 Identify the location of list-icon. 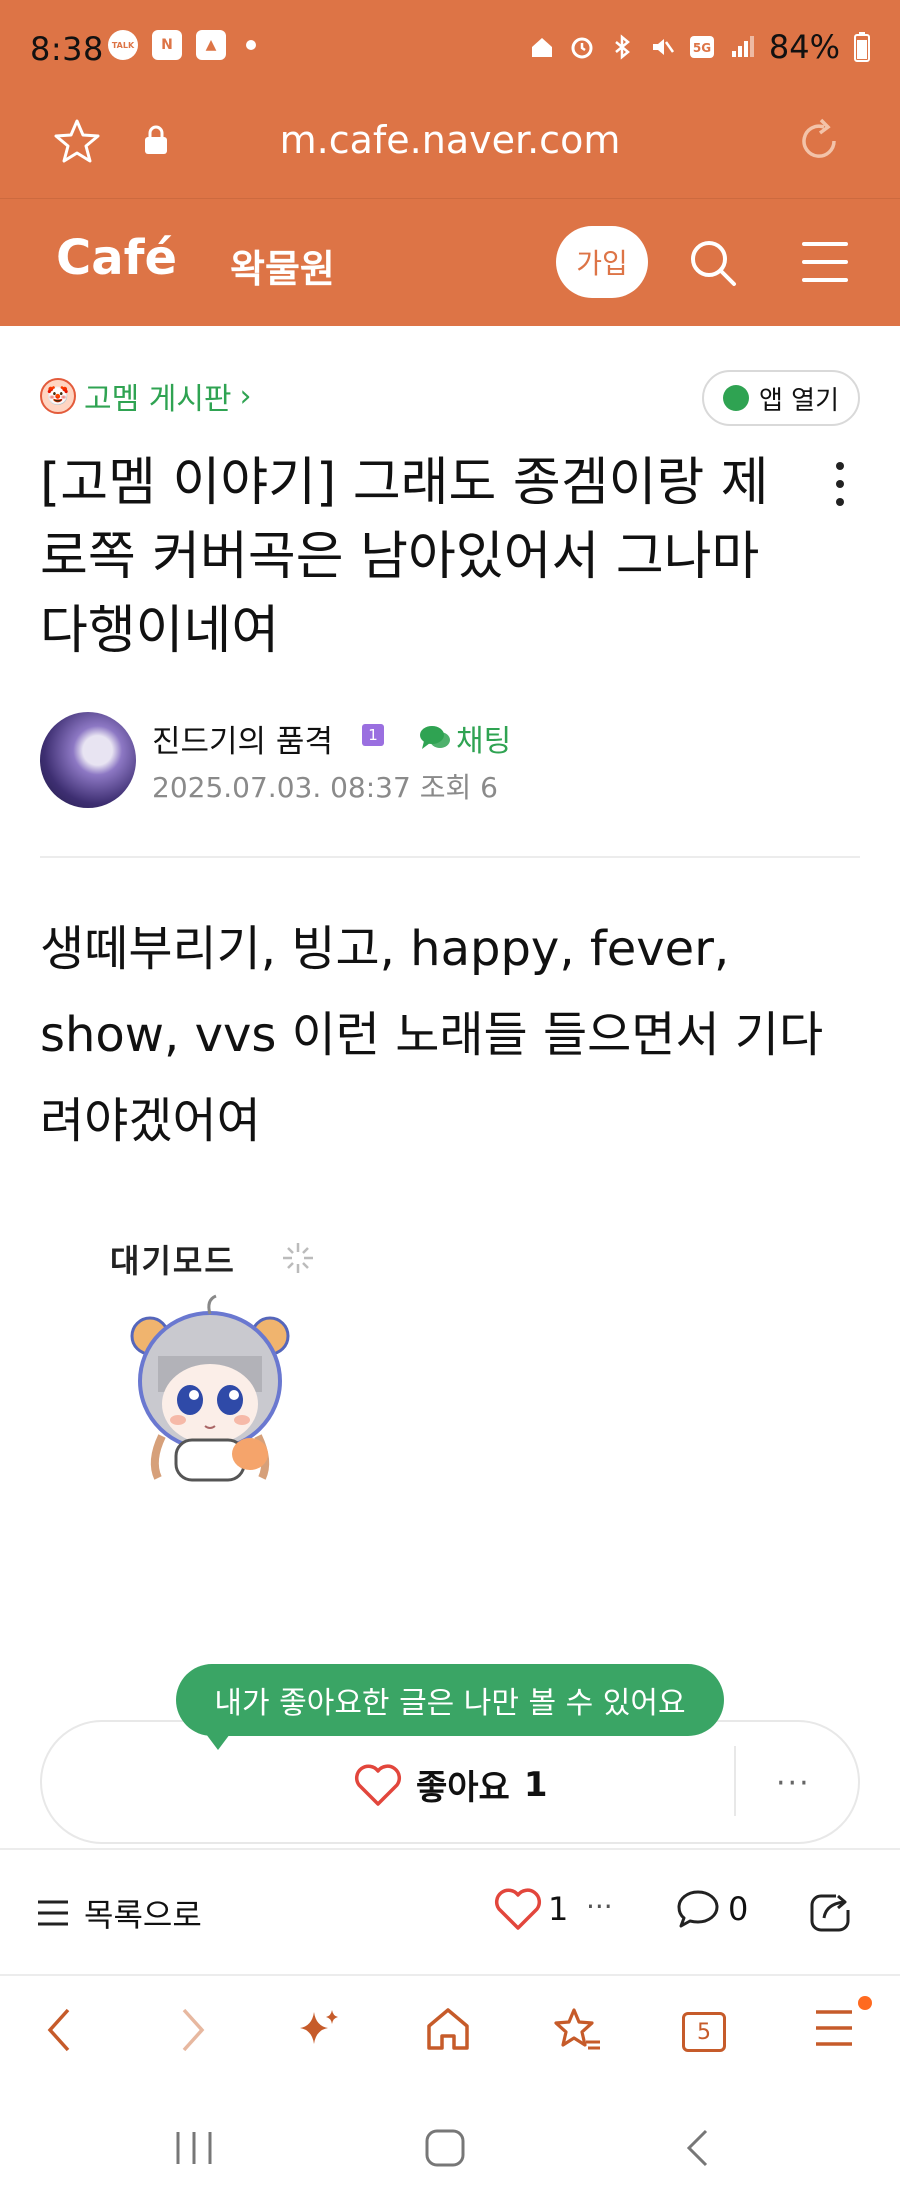
(53, 1913).